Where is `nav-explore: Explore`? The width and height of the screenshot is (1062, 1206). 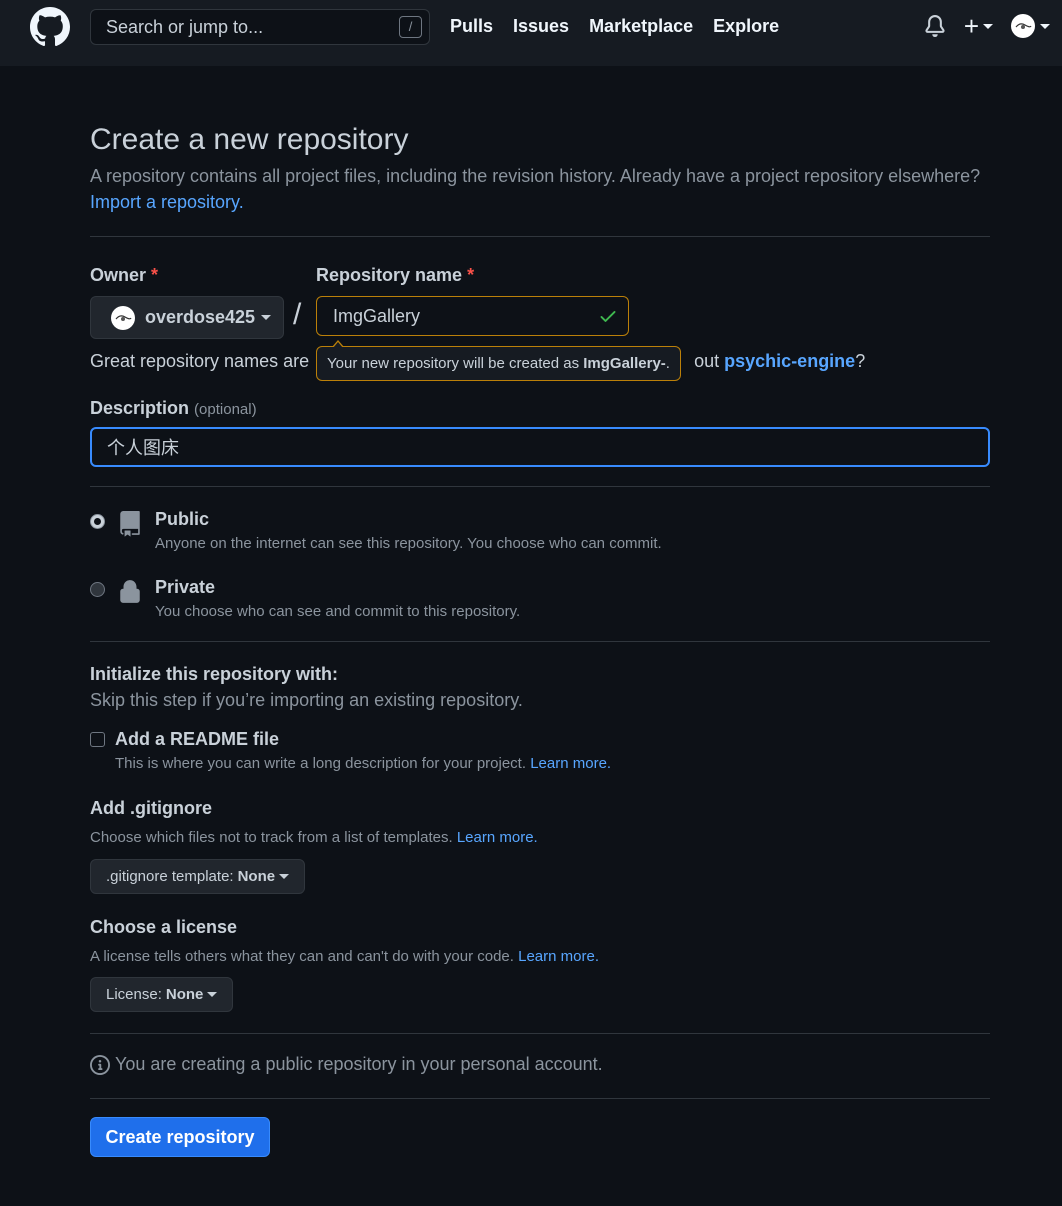 nav-explore: Explore is located at coordinates (746, 26).